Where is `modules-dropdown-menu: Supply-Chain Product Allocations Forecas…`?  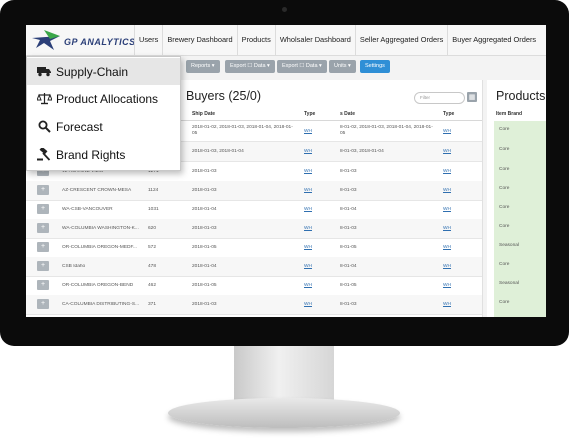
modules-dropdown-menu: Supply-Chain Product Allocations Forecas… is located at coordinates (103, 113).